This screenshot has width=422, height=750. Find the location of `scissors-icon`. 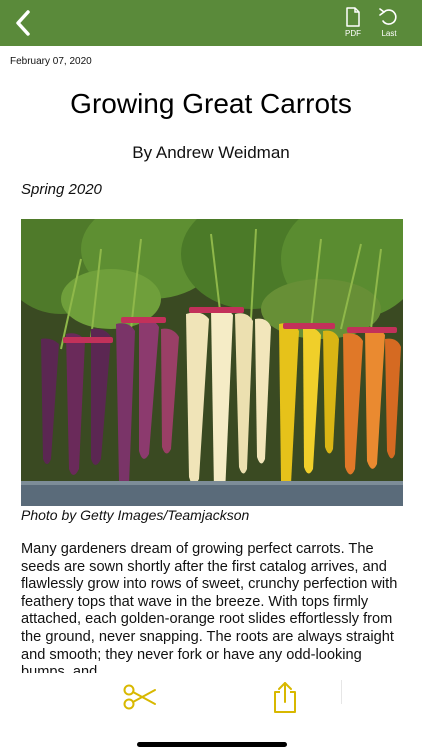

scissors-icon is located at coordinates (139, 697).